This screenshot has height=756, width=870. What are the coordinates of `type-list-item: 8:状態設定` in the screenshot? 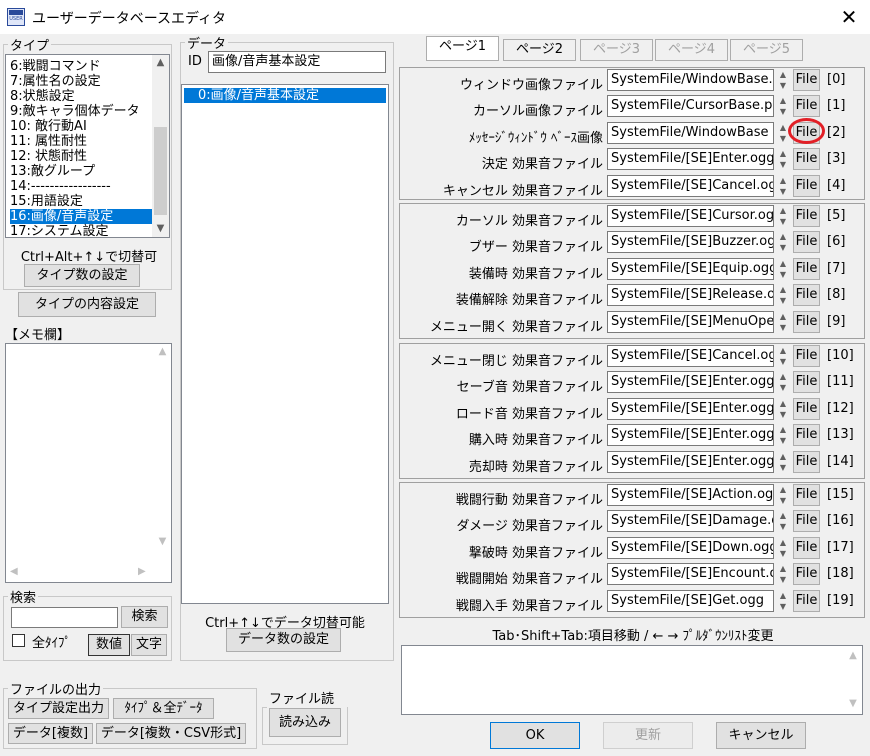 It's located at (81, 96).